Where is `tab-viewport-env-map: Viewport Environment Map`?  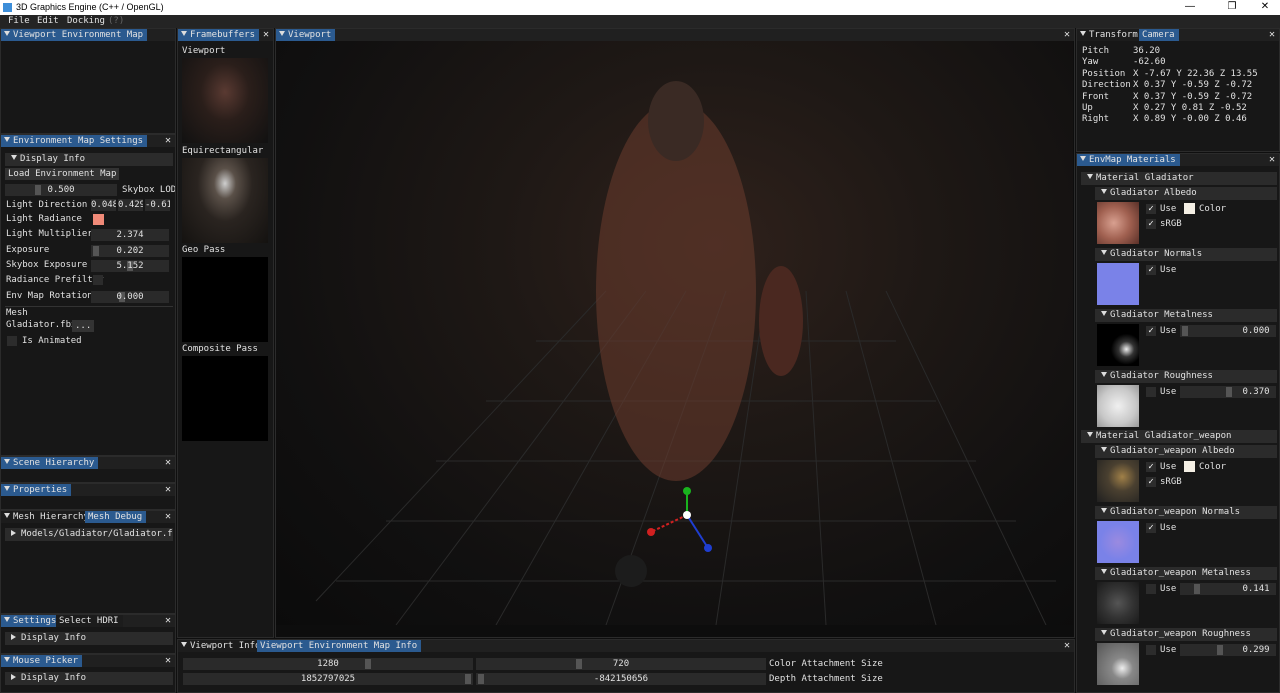
tab-viewport-env-map: Viewport Environment Map is located at coordinates (74, 35).